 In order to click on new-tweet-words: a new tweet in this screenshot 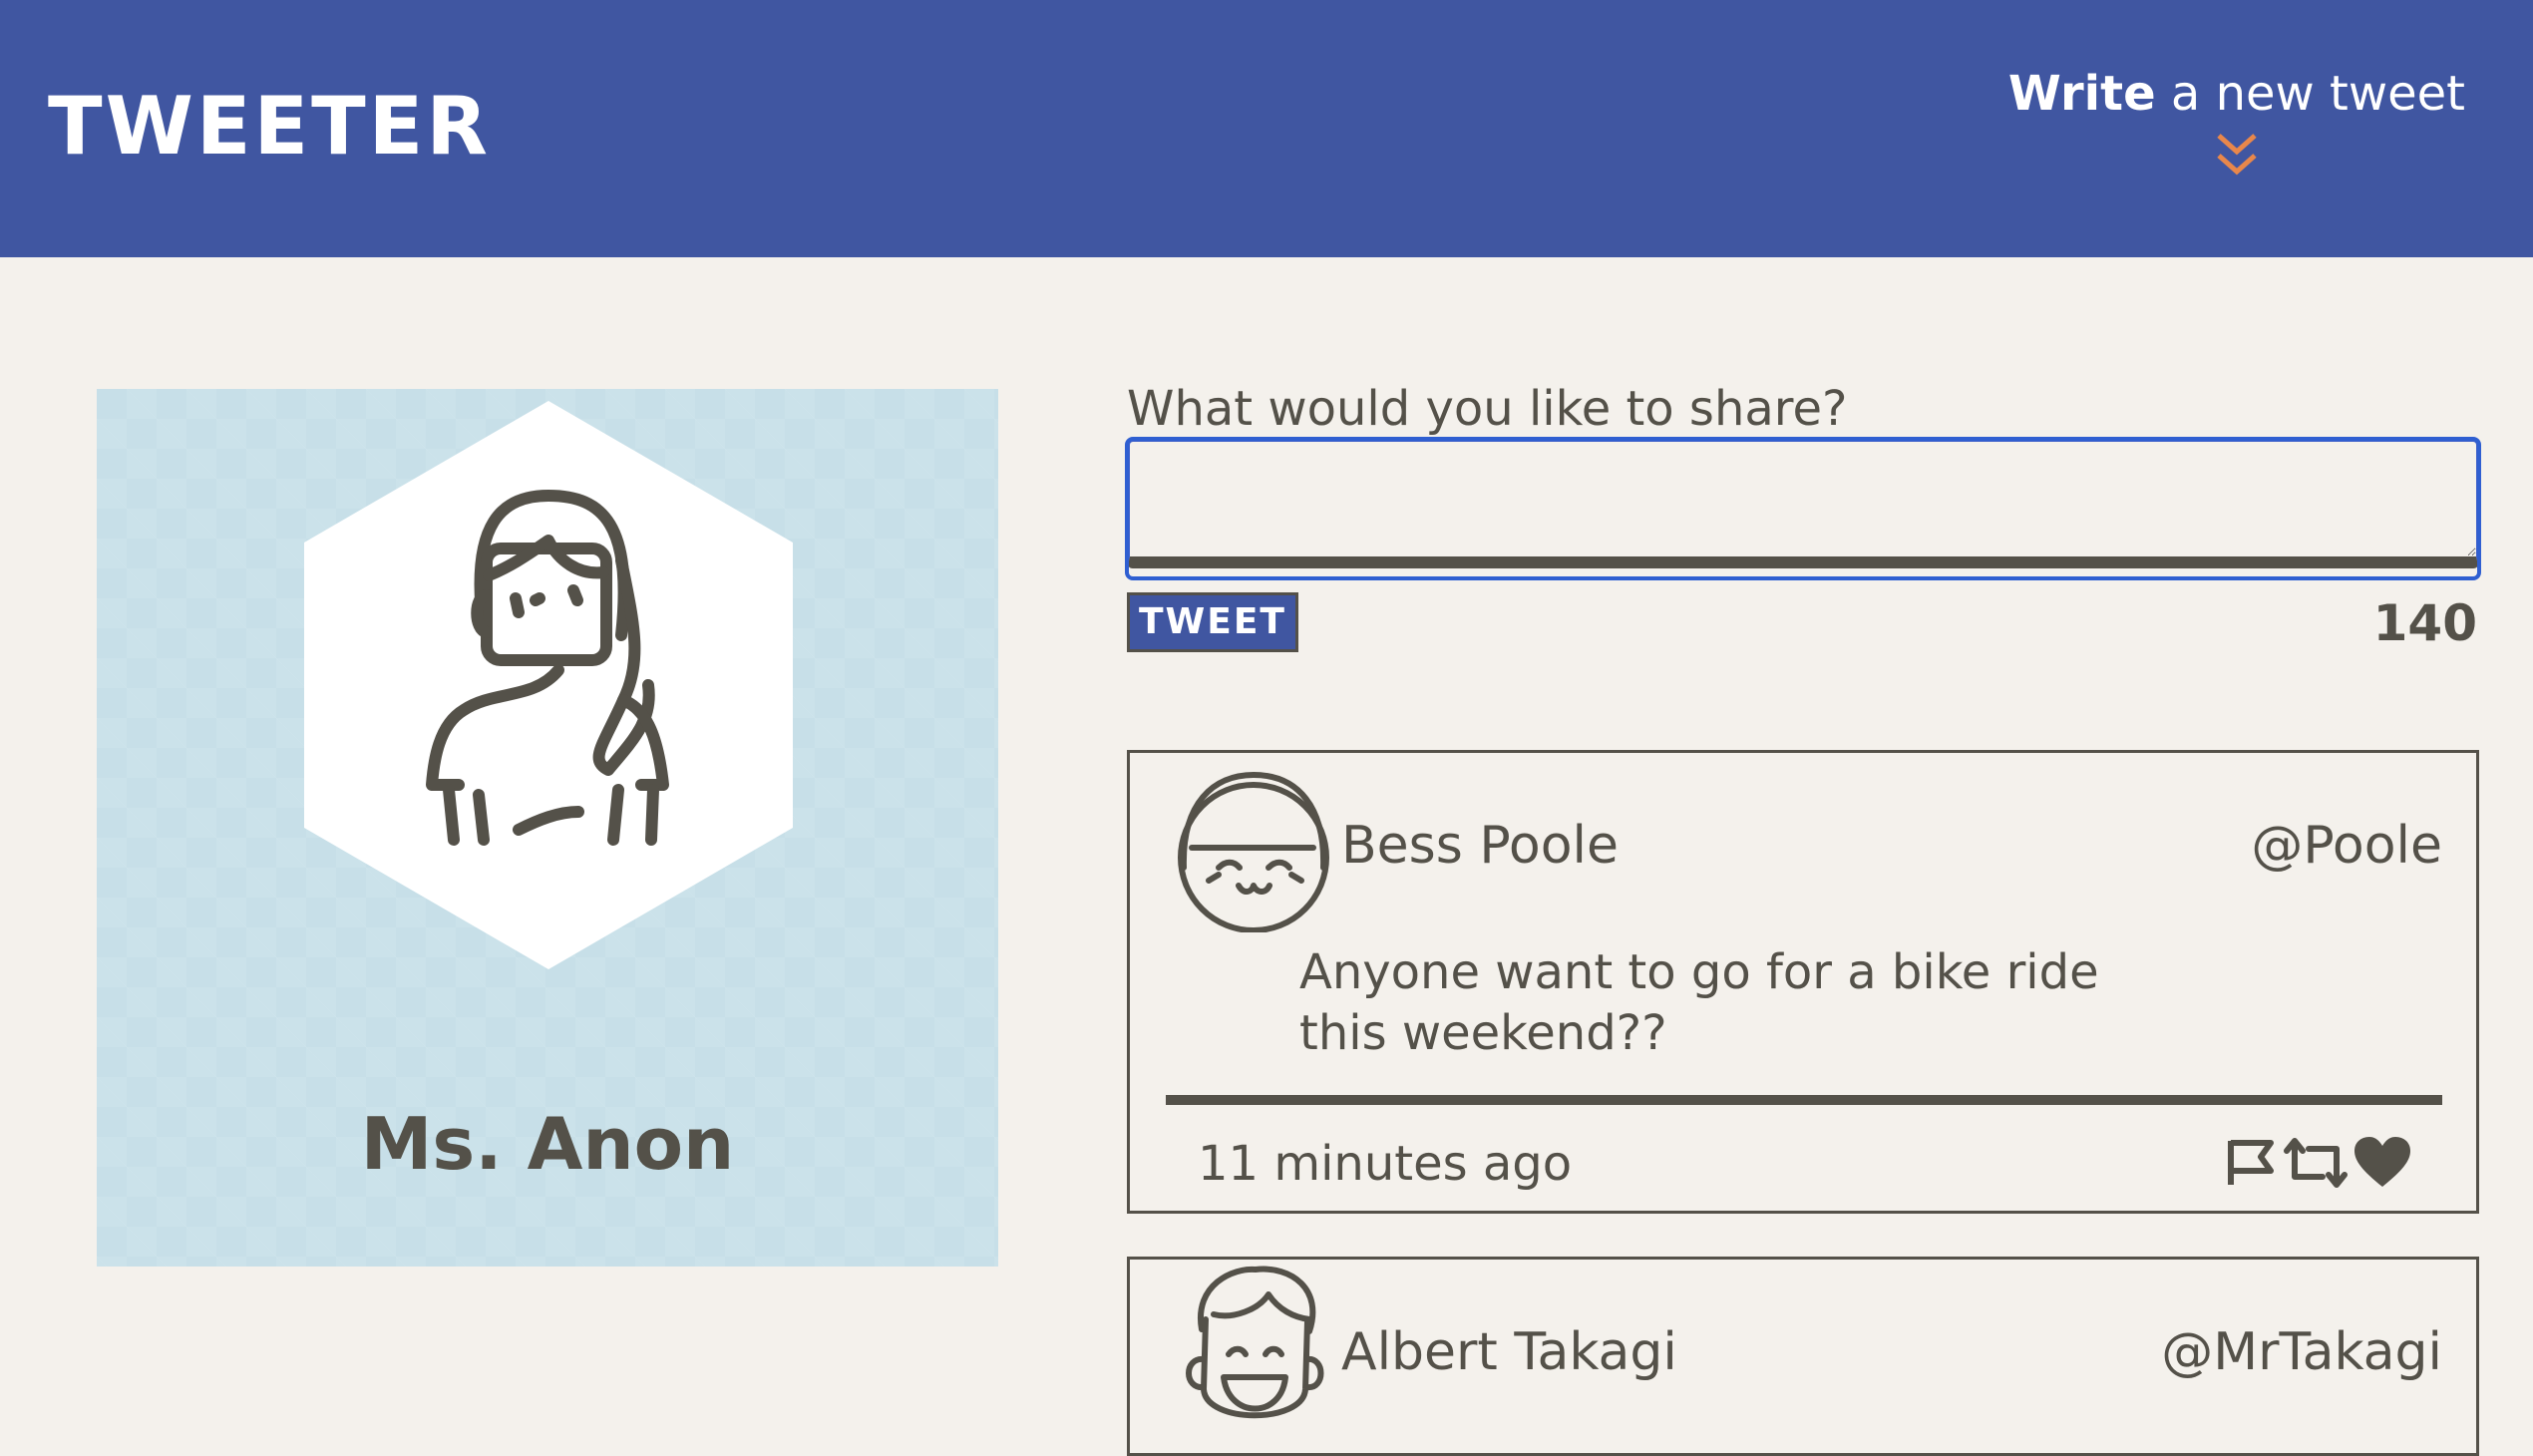, I will do `click(2310, 94)`.